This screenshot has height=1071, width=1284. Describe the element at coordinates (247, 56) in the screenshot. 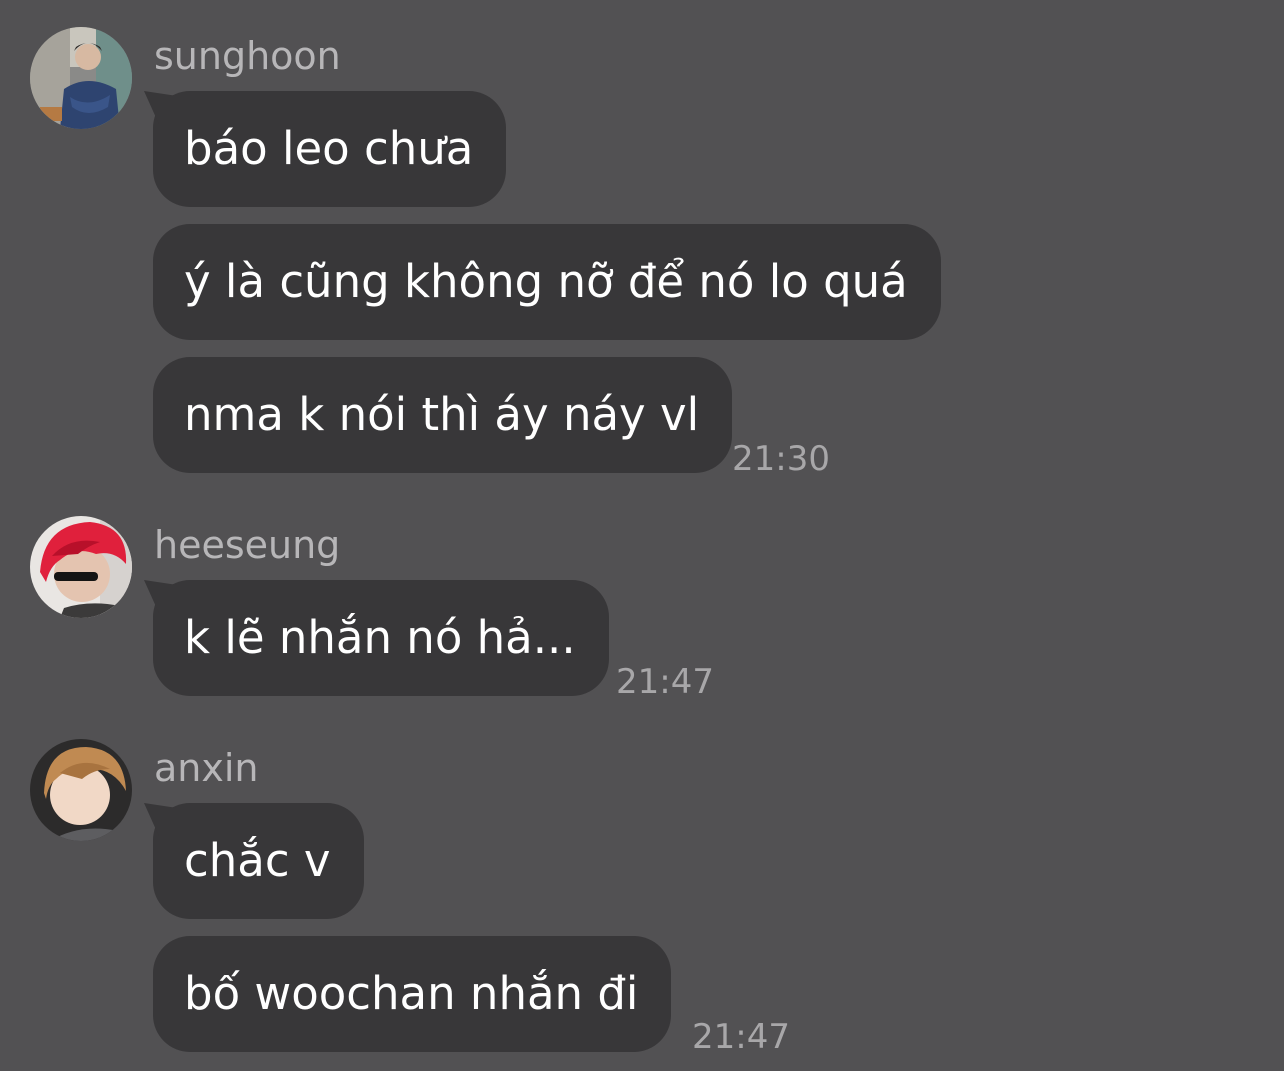

I see `sender-name: sunghoon` at that location.